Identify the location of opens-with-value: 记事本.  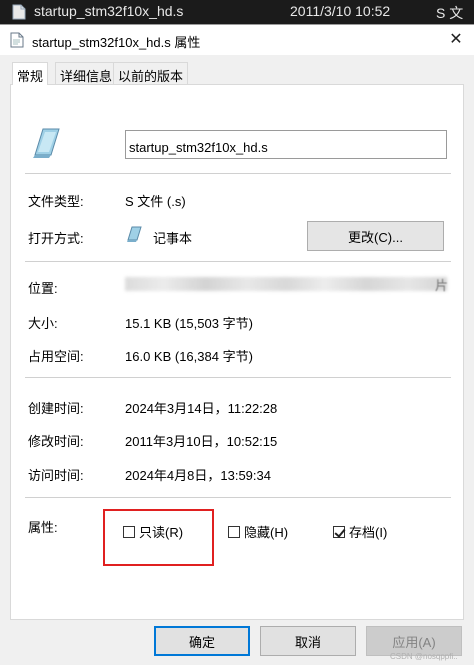
(173, 238).